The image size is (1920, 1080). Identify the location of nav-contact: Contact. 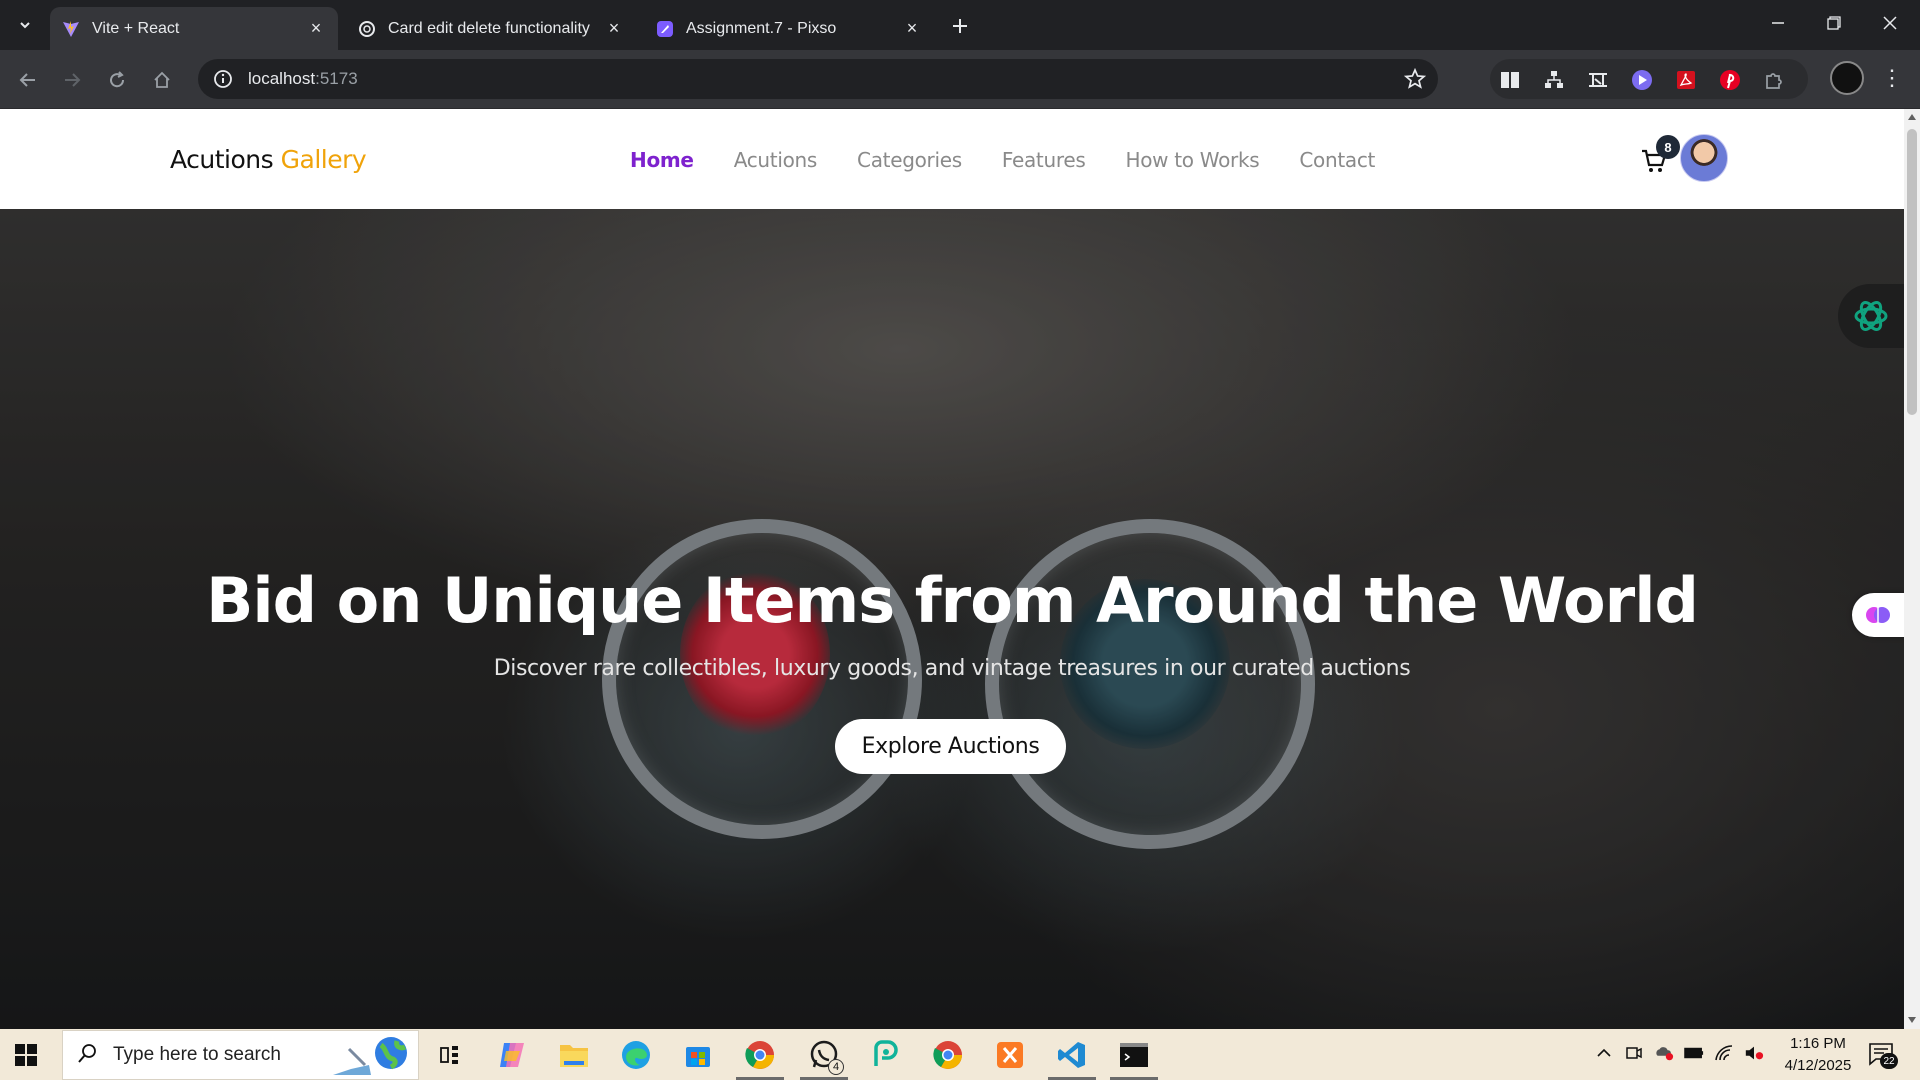
(1337, 160).